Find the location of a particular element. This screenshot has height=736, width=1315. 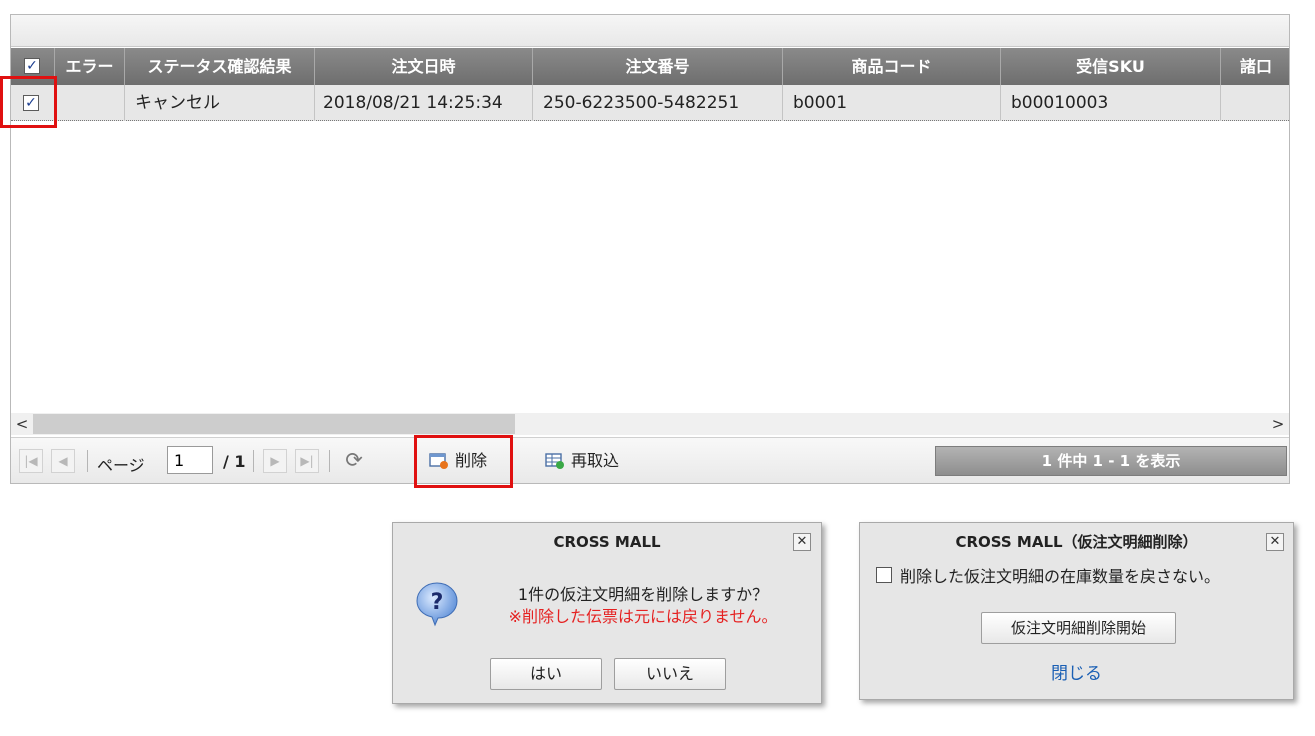

prev-page-icon: ◀ is located at coordinates (63, 461).